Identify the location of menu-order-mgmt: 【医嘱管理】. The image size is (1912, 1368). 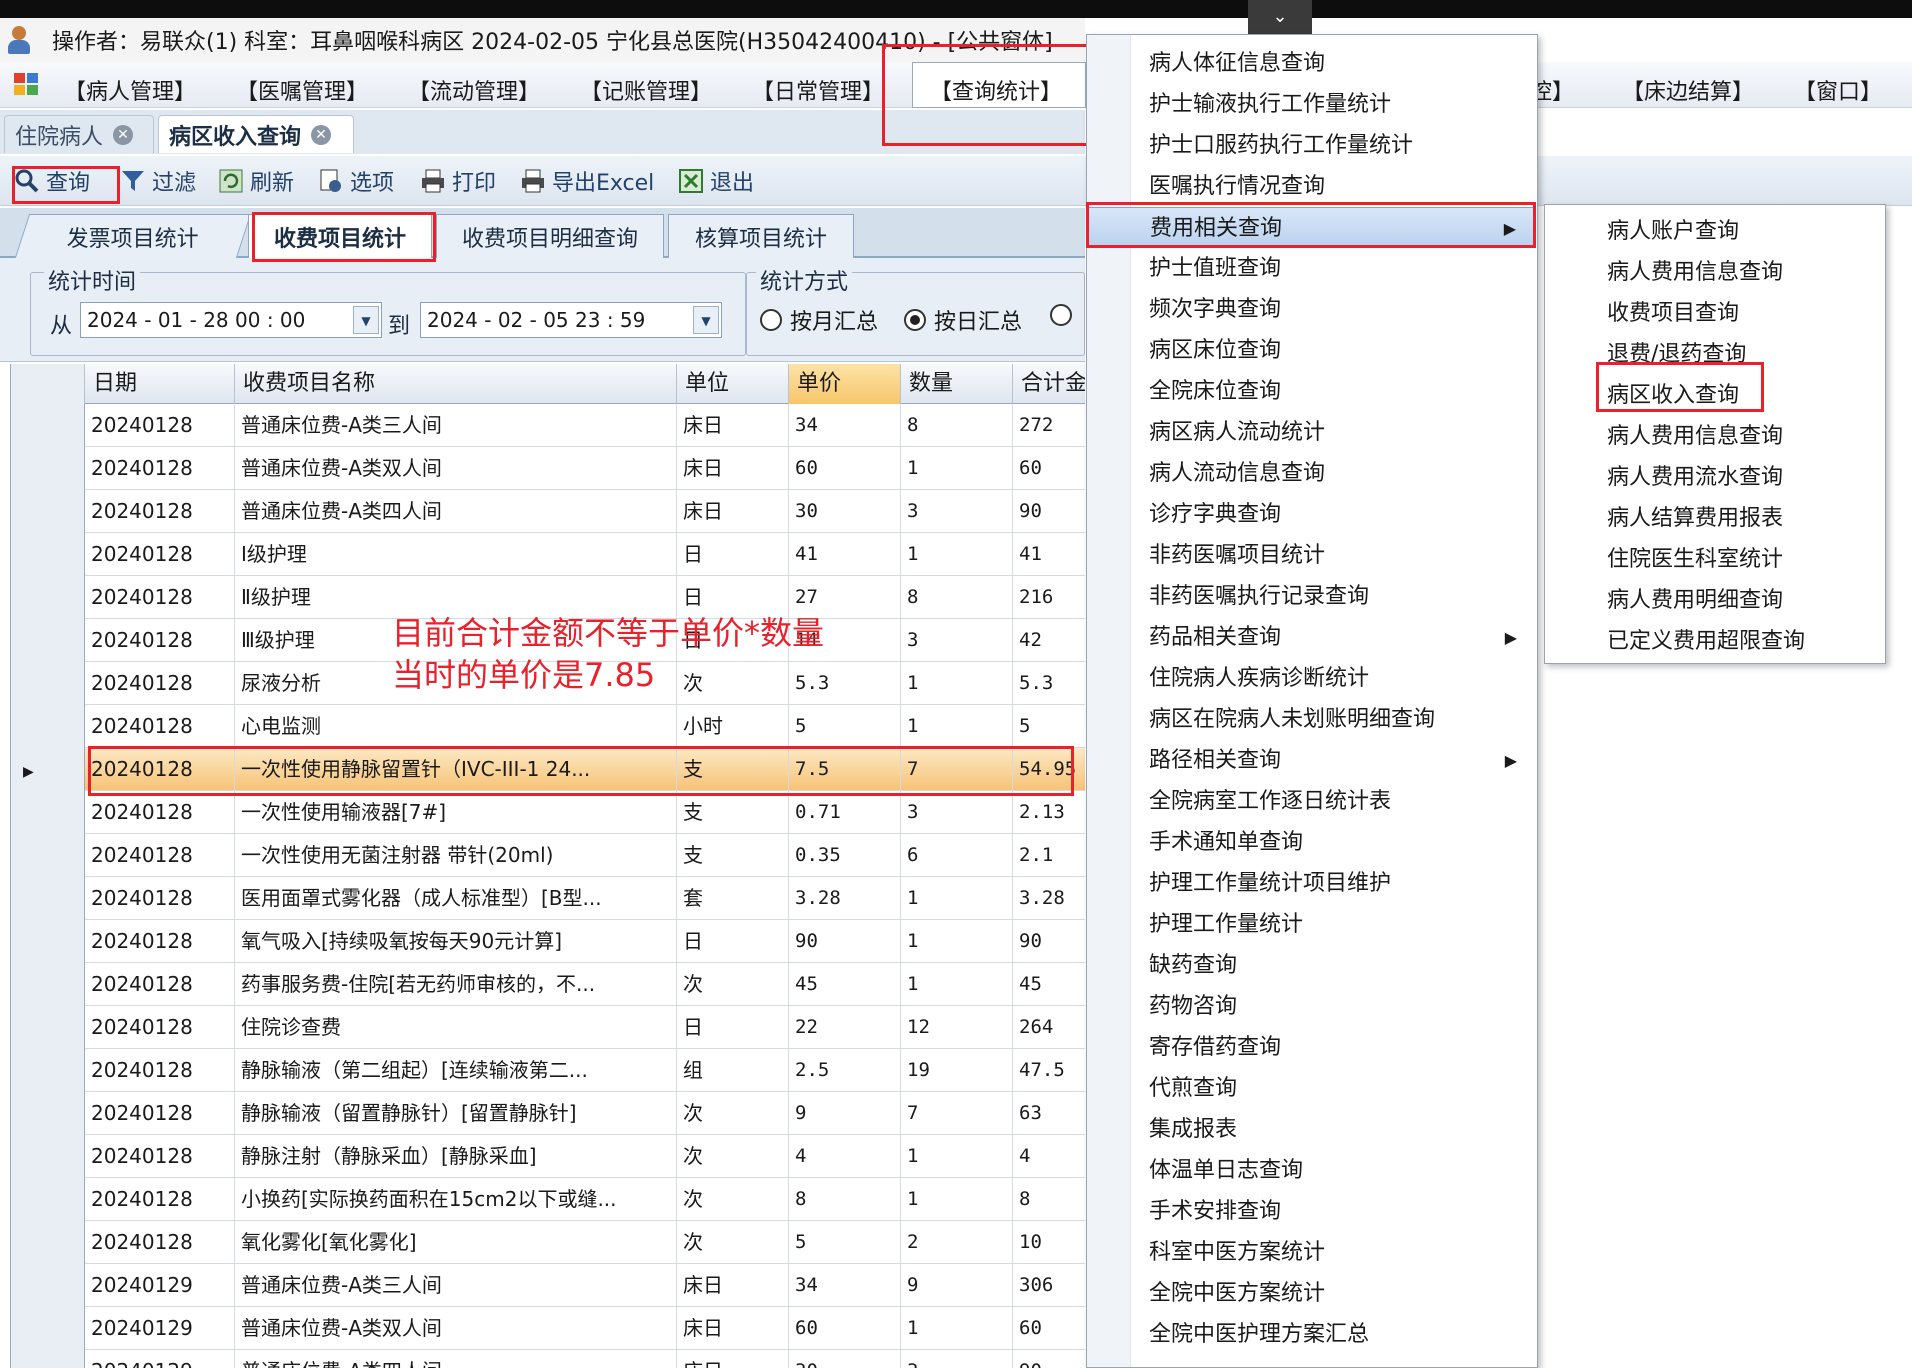
(302, 90).